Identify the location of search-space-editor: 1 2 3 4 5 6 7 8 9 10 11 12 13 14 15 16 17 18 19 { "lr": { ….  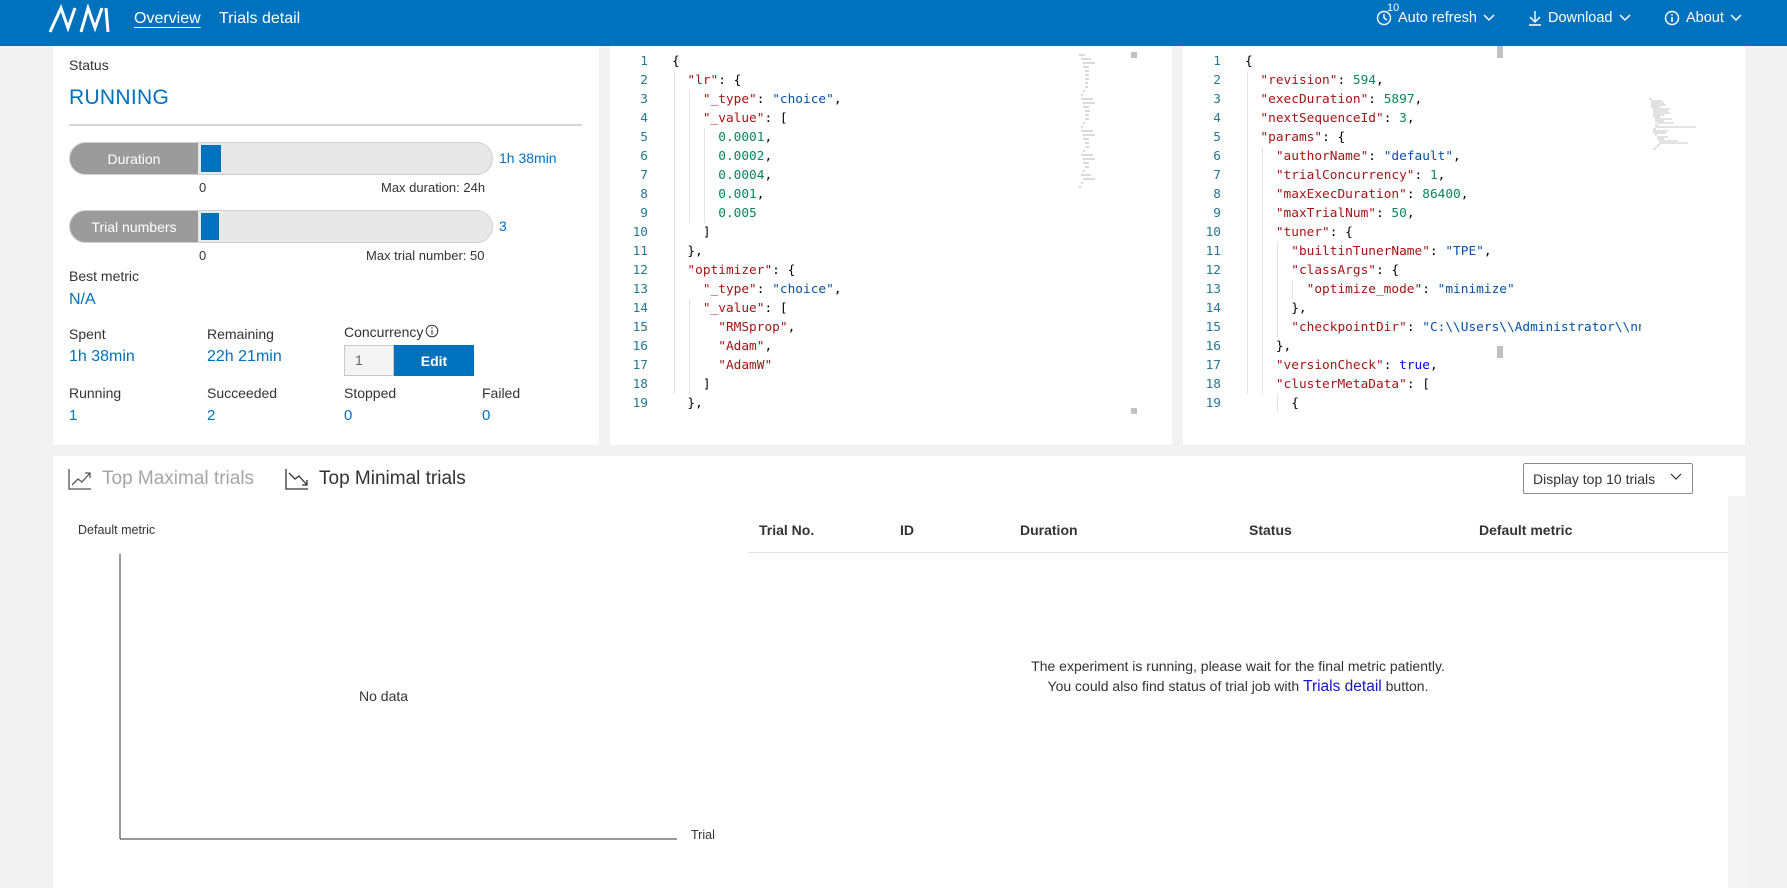
(891, 245).